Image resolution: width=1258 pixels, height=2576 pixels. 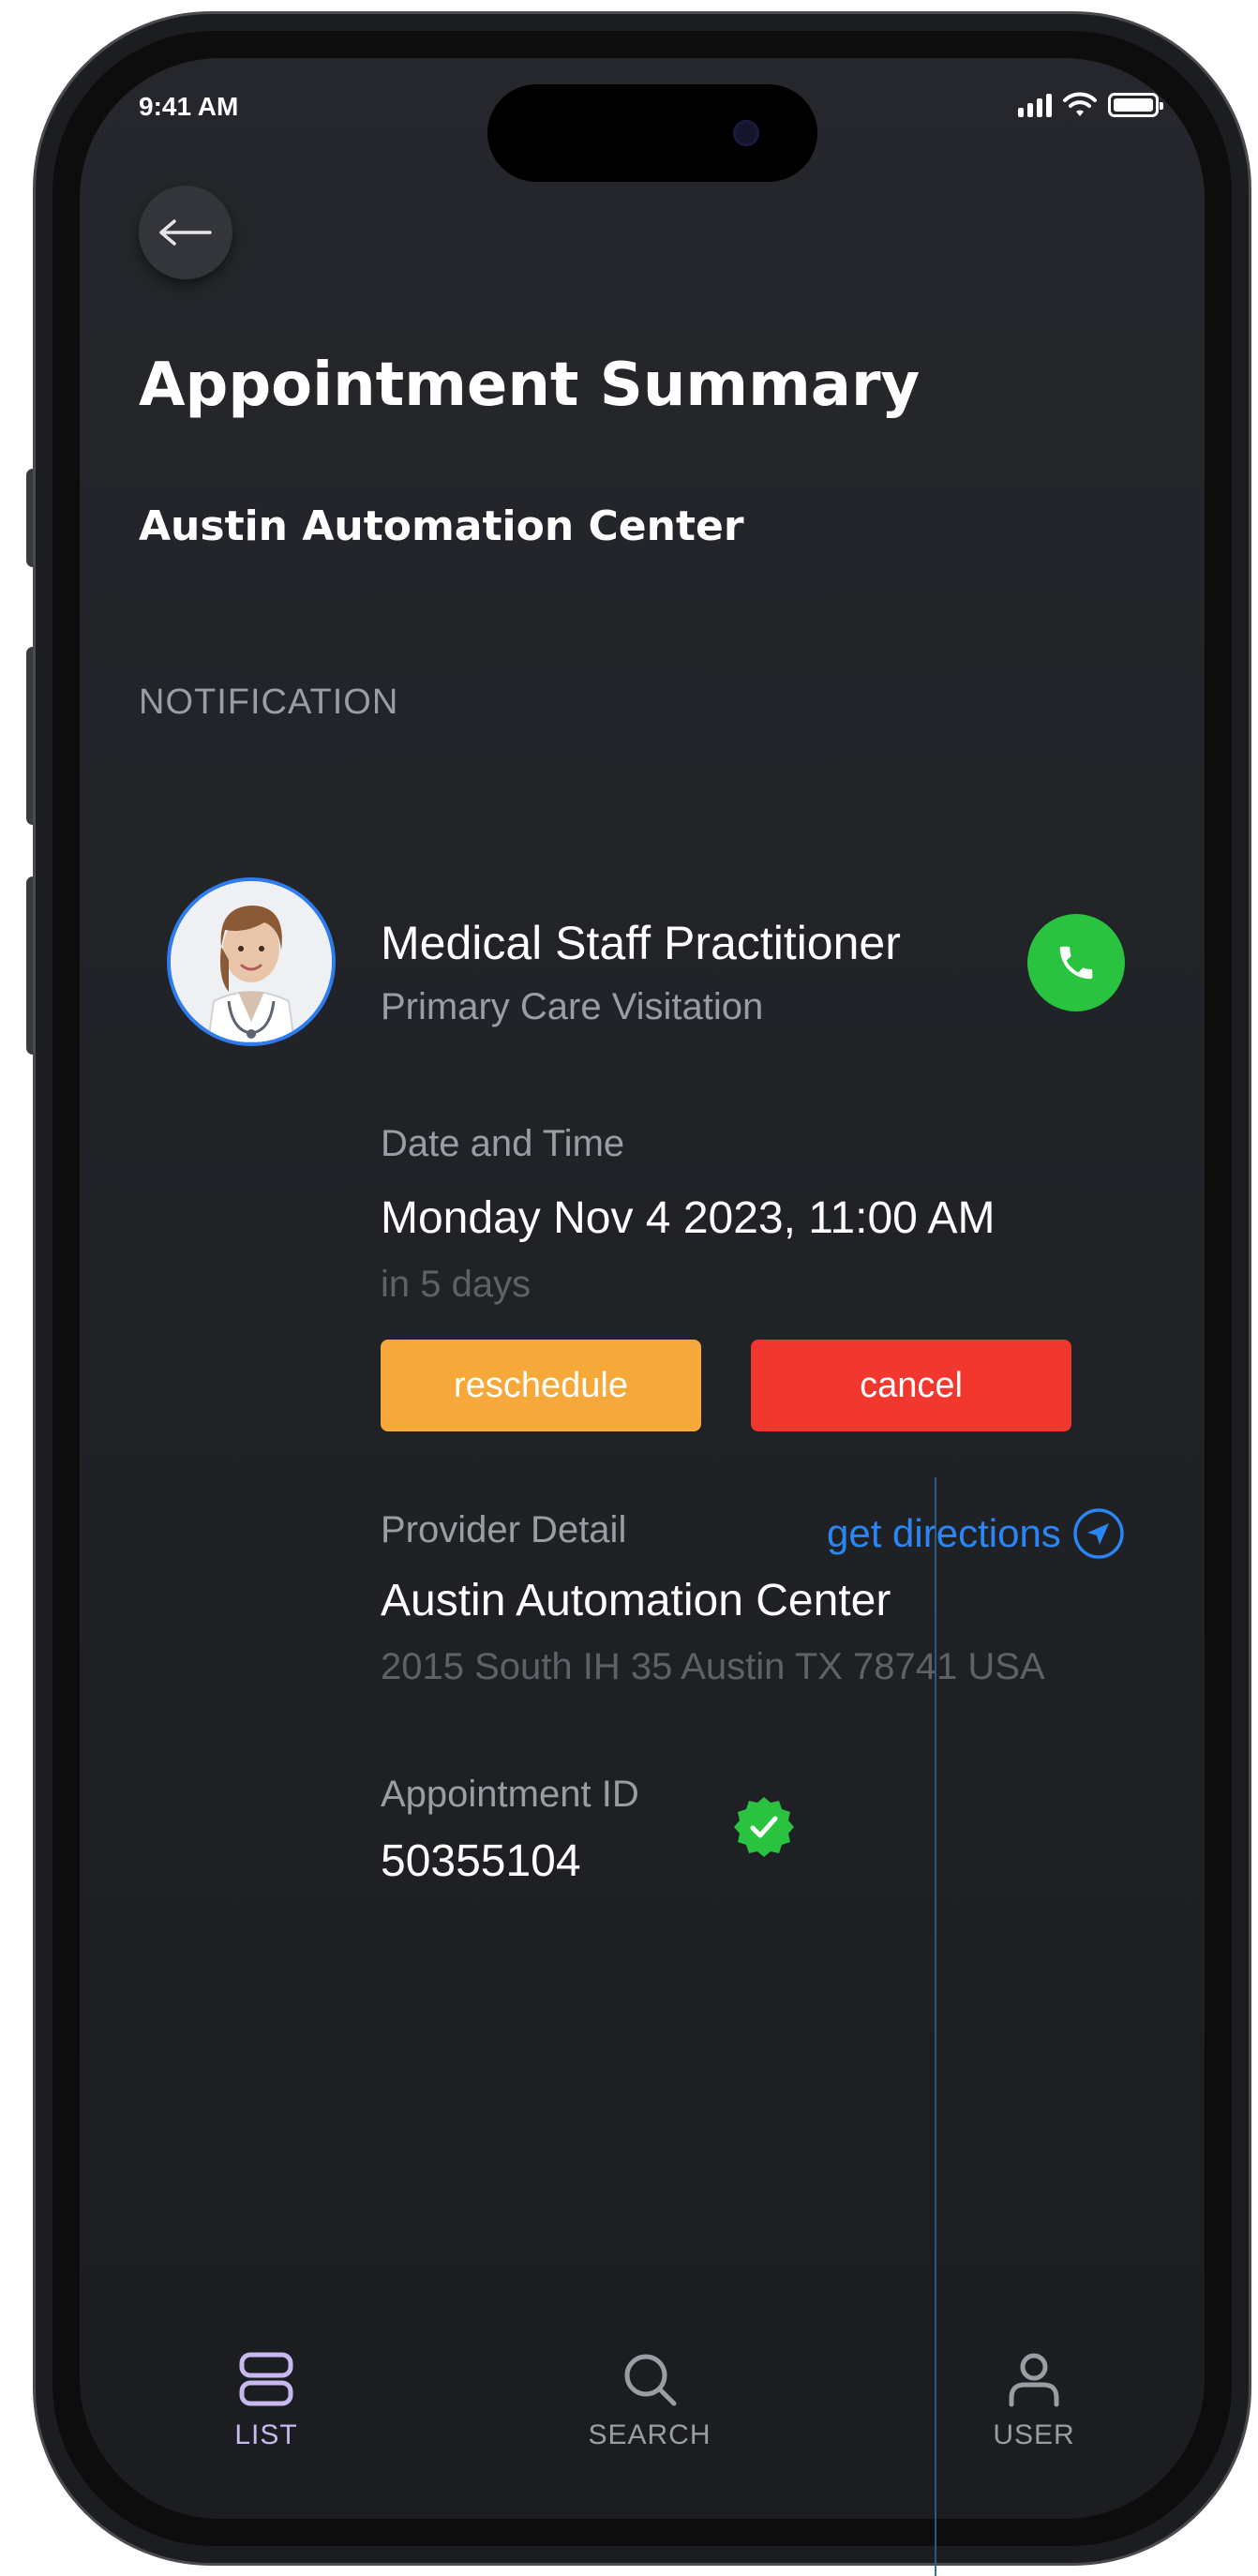 What do you see at coordinates (503, 1143) in the screenshot?
I see `date-time-label: Date and Time` at bounding box center [503, 1143].